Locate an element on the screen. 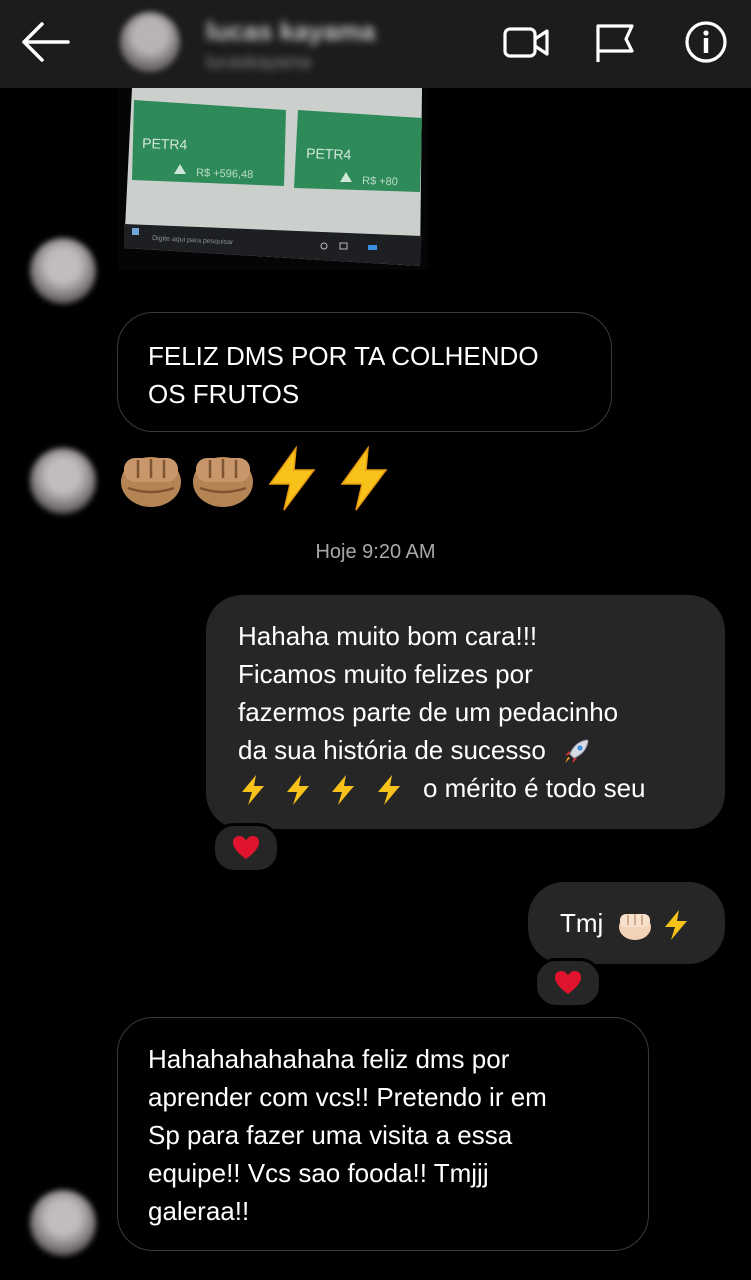 This screenshot has width=751, height=1280. message-line: galeraa!! is located at coordinates (199, 1211).